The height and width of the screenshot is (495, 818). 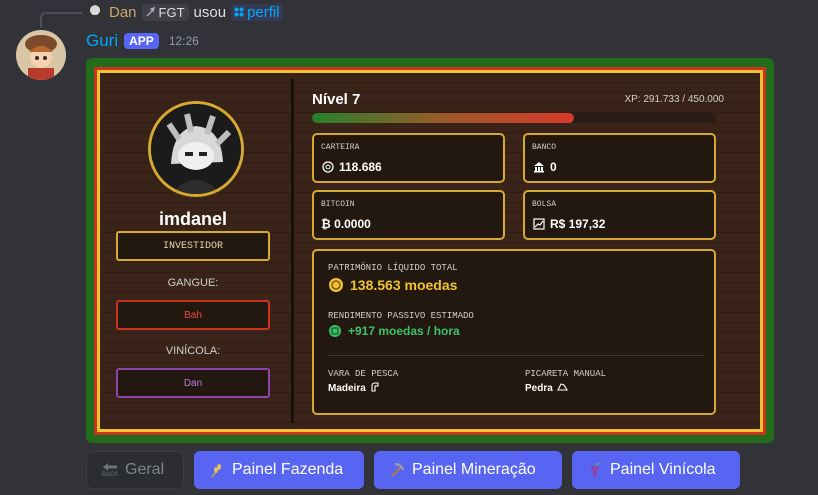 I want to click on profile-username: imdanel, so click(x=193, y=219).